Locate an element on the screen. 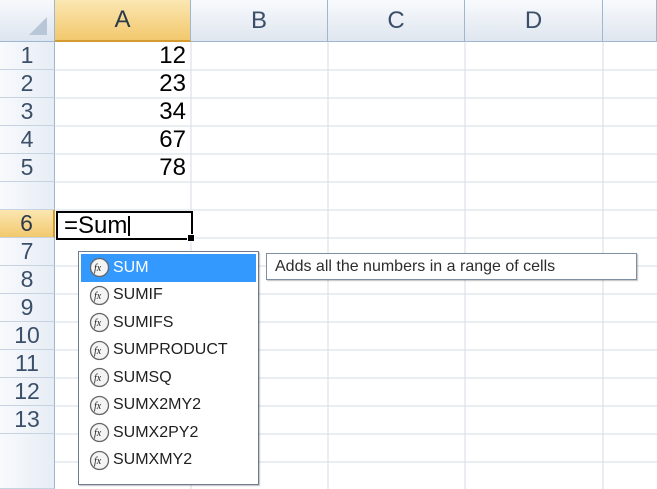  row-header-5: 5 is located at coordinates (27, 168).